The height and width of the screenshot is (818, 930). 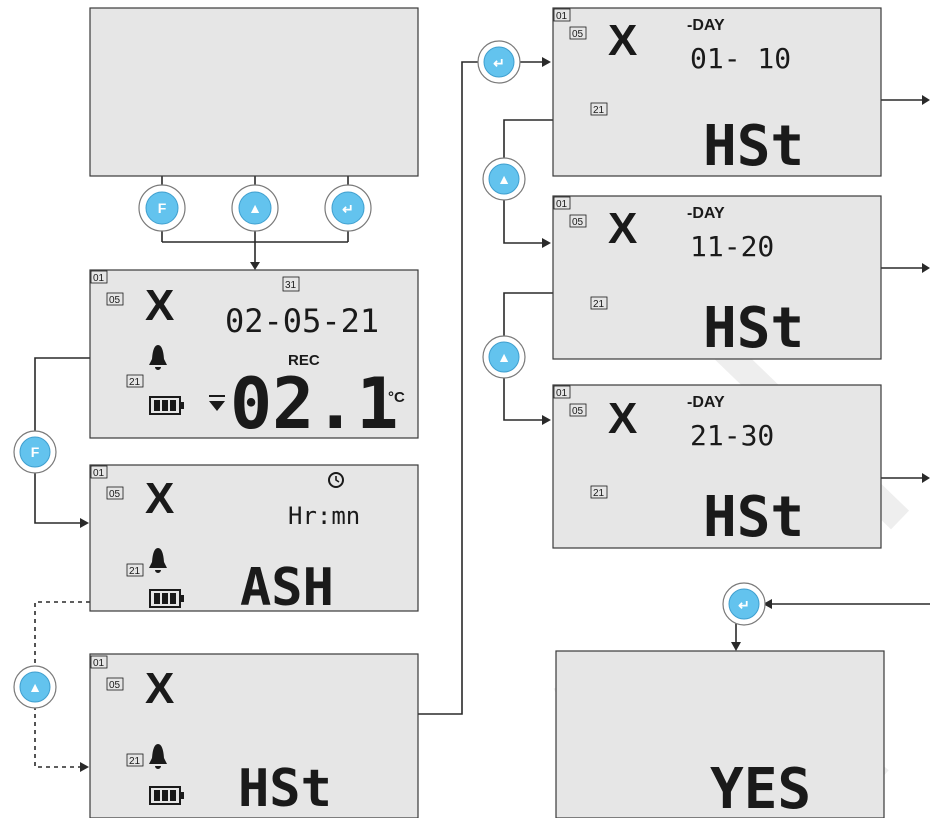 I want to click on unit-label: °C, so click(x=396, y=397).